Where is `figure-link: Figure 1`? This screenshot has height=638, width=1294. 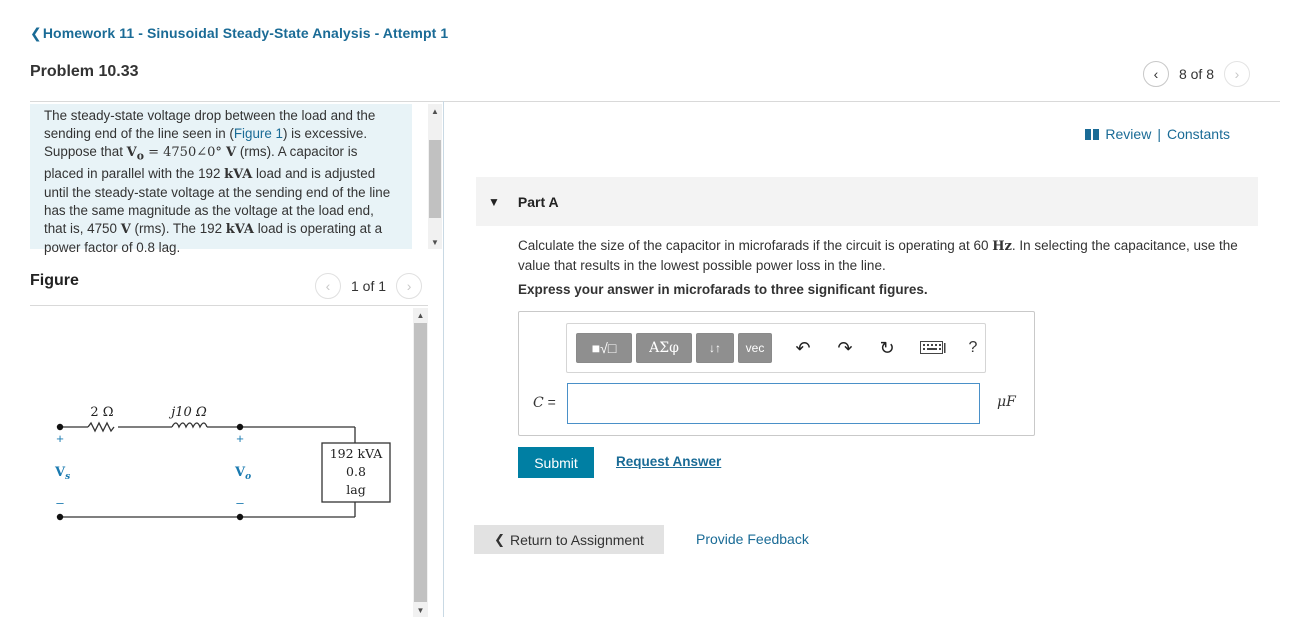
figure-link: Figure 1 is located at coordinates (258, 133).